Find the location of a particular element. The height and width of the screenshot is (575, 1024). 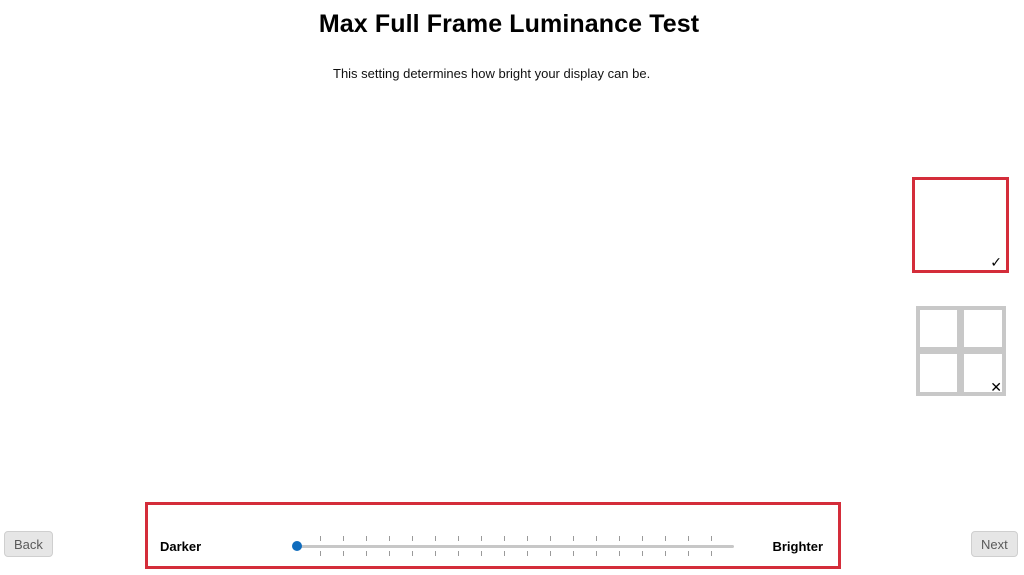

checkmark-icon: ✓ is located at coordinates (996, 262).